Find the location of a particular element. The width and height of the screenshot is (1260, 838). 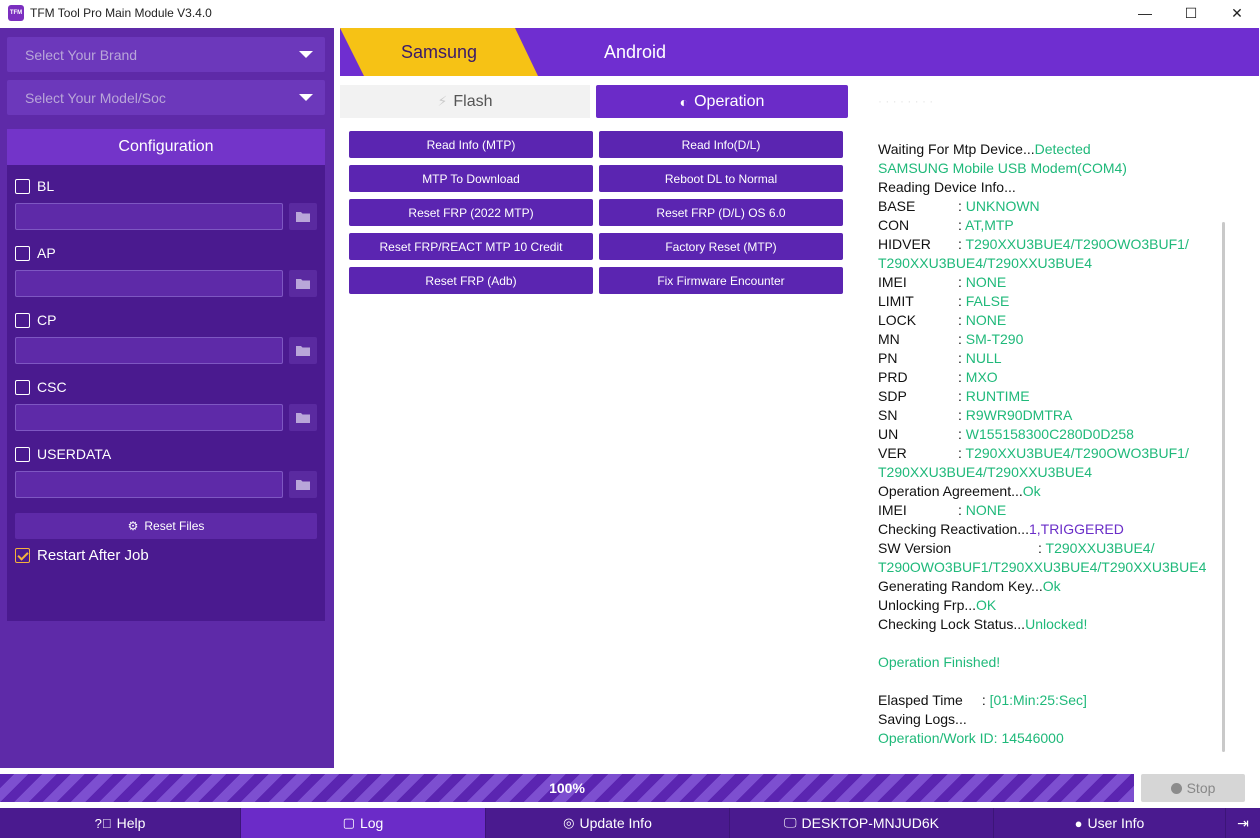

reset-frp-adb-button: Reset FRP (Adb) is located at coordinates (471, 280).